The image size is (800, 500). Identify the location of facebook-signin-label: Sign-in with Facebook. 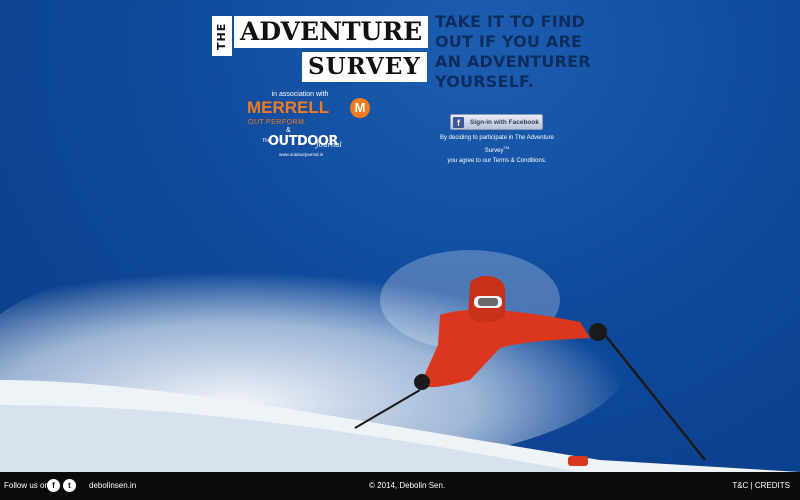
(504, 122).